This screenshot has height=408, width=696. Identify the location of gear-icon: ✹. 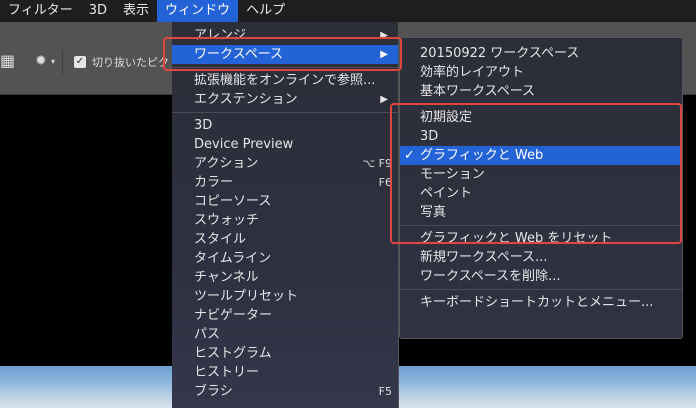
(41, 61).